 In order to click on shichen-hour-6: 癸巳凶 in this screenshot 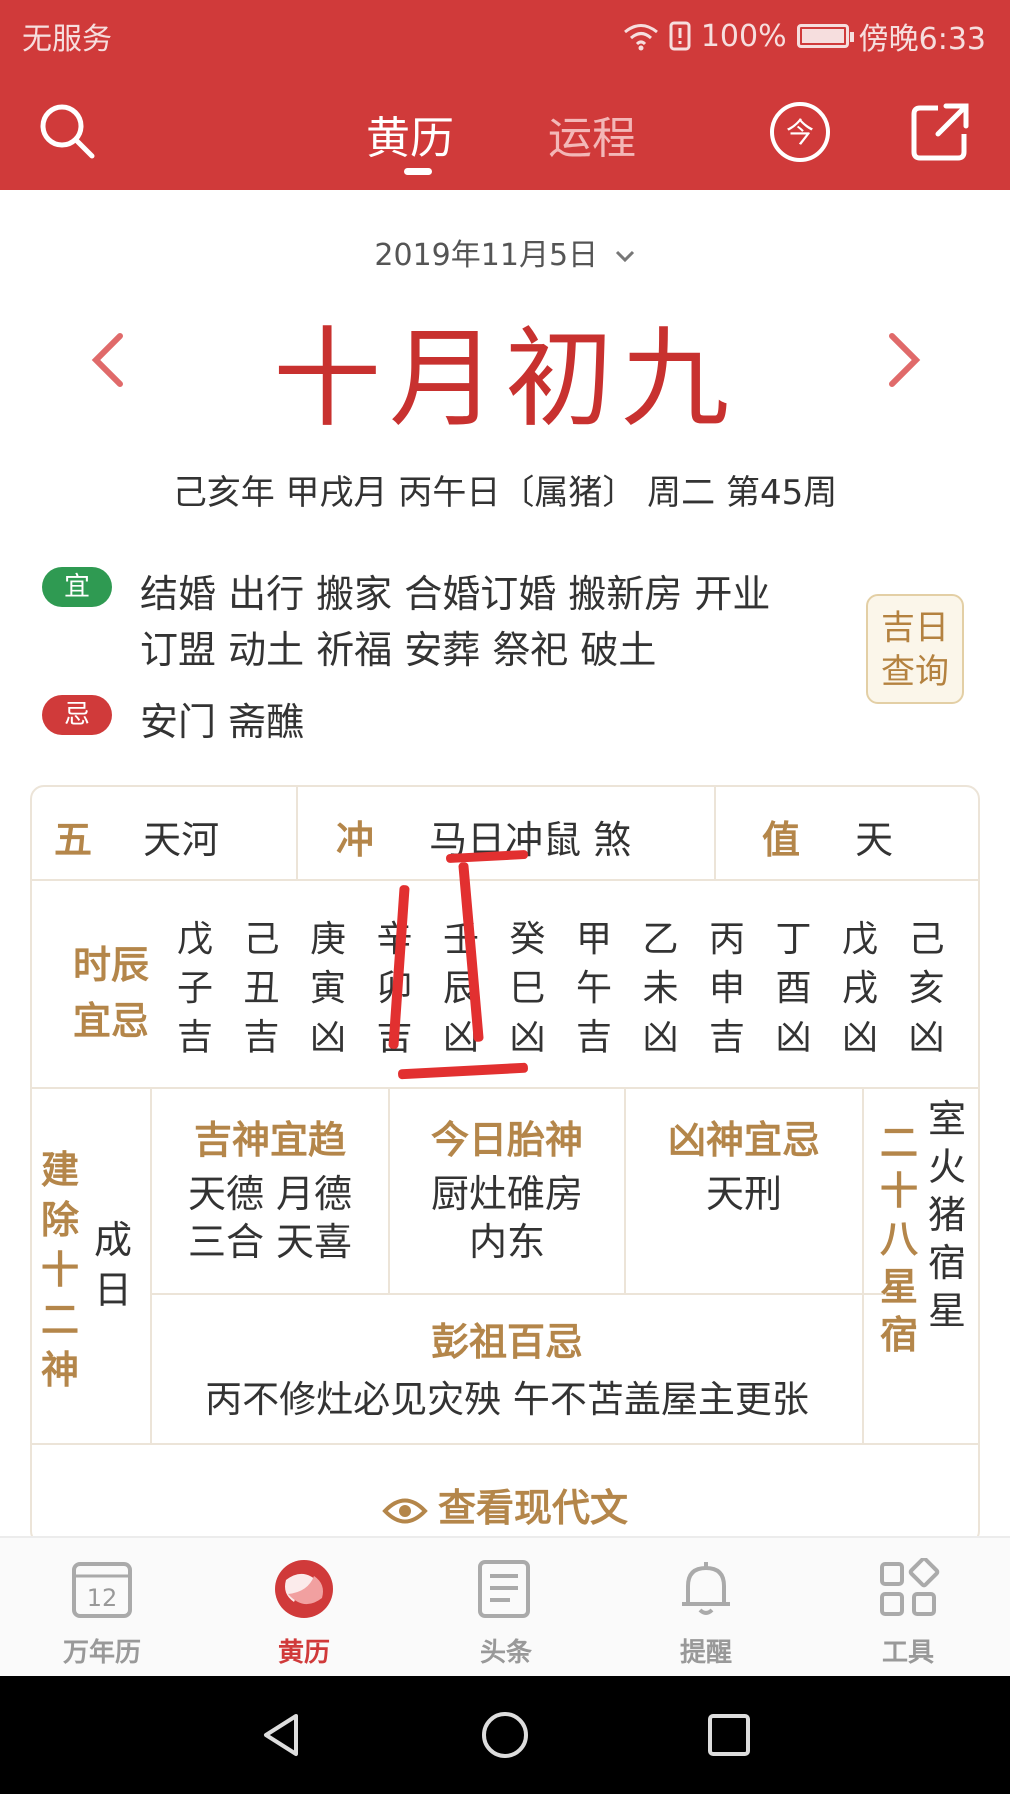, I will do `click(528, 988)`.